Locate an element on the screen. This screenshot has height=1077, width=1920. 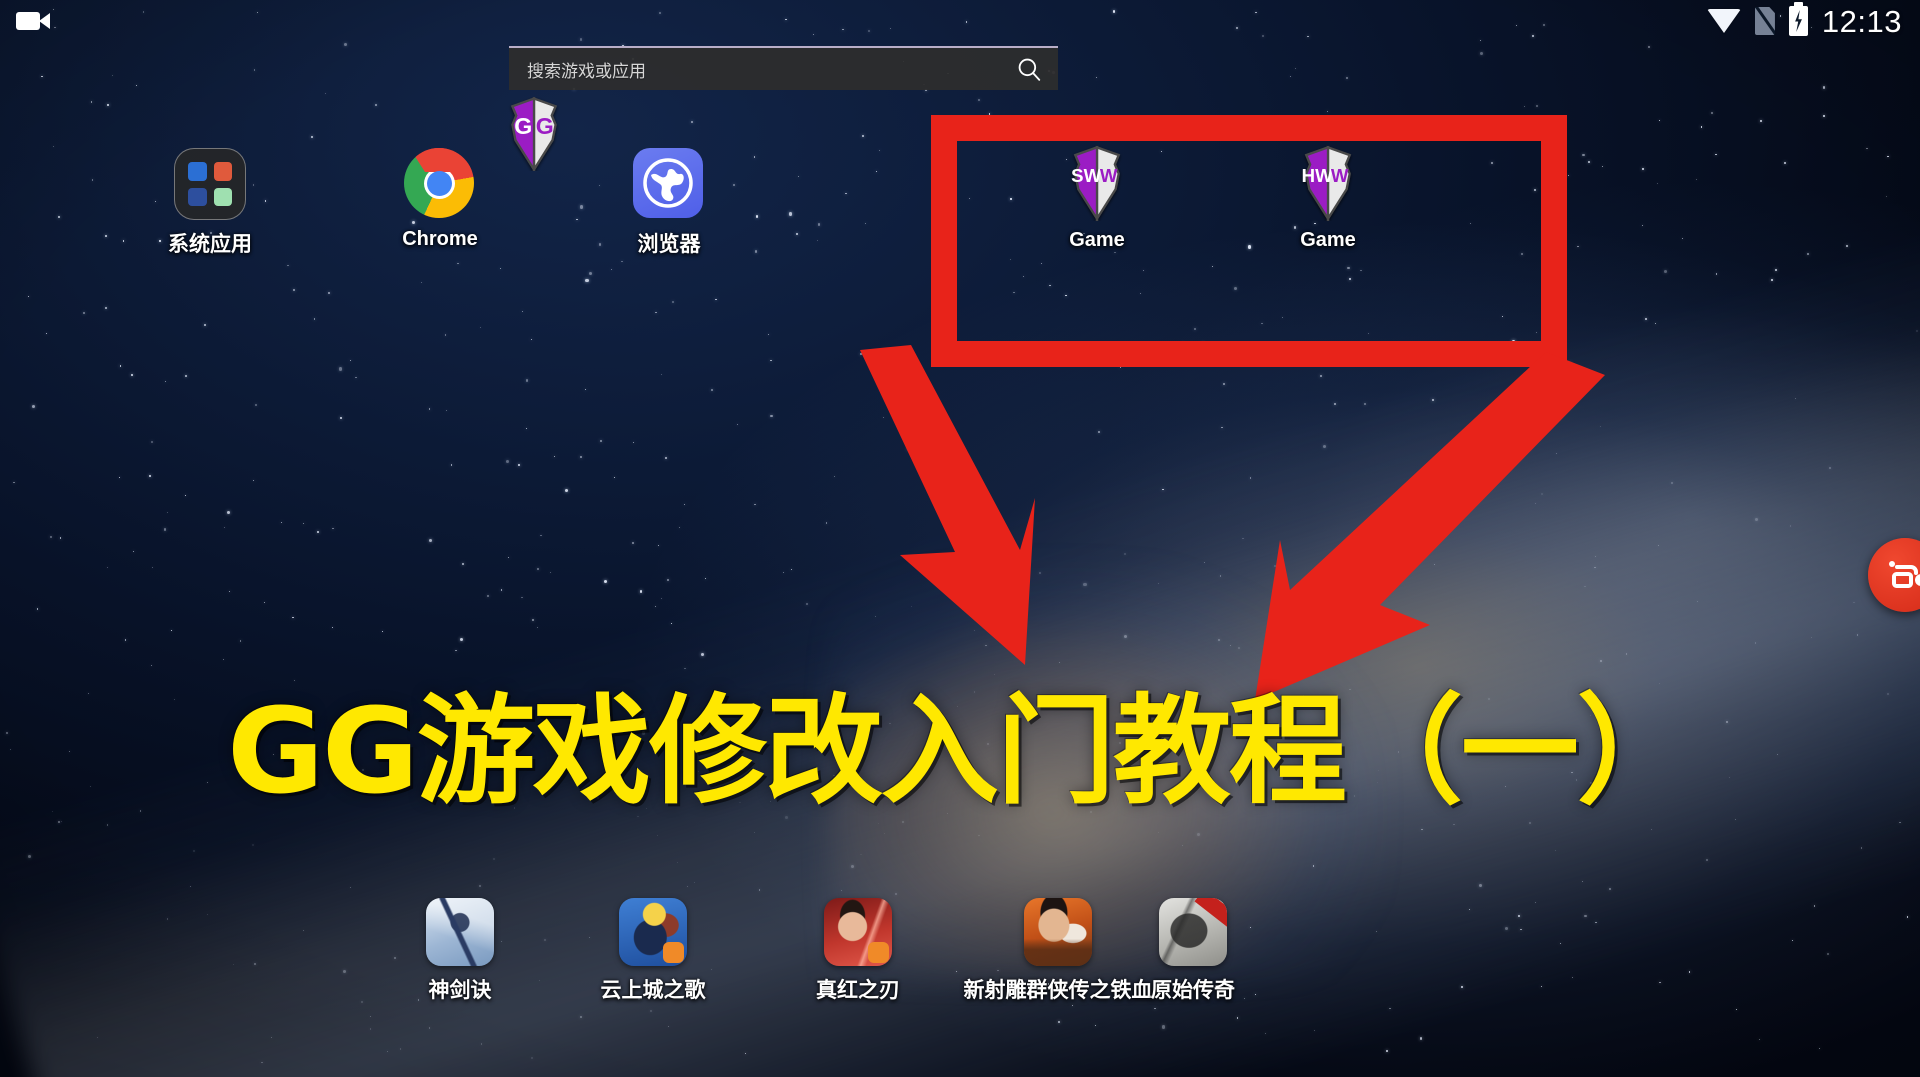
app-game-shenjianjue: 神剑诀 is located at coordinates (460, 951).